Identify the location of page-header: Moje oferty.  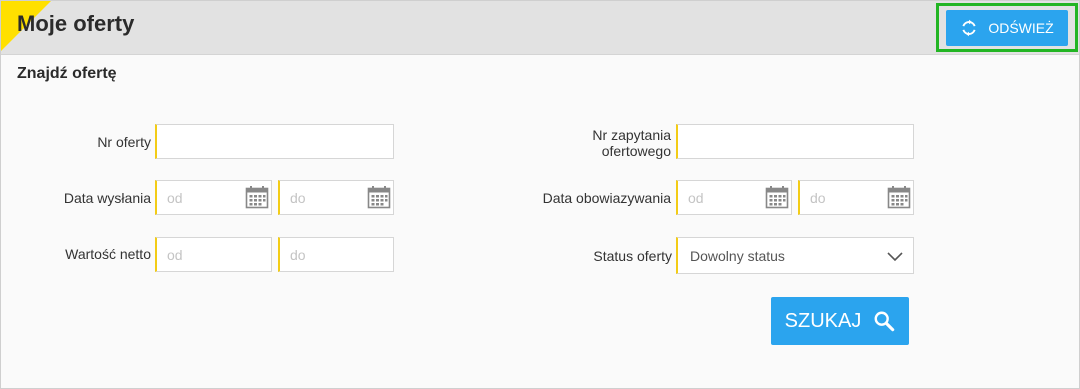
(540, 28).